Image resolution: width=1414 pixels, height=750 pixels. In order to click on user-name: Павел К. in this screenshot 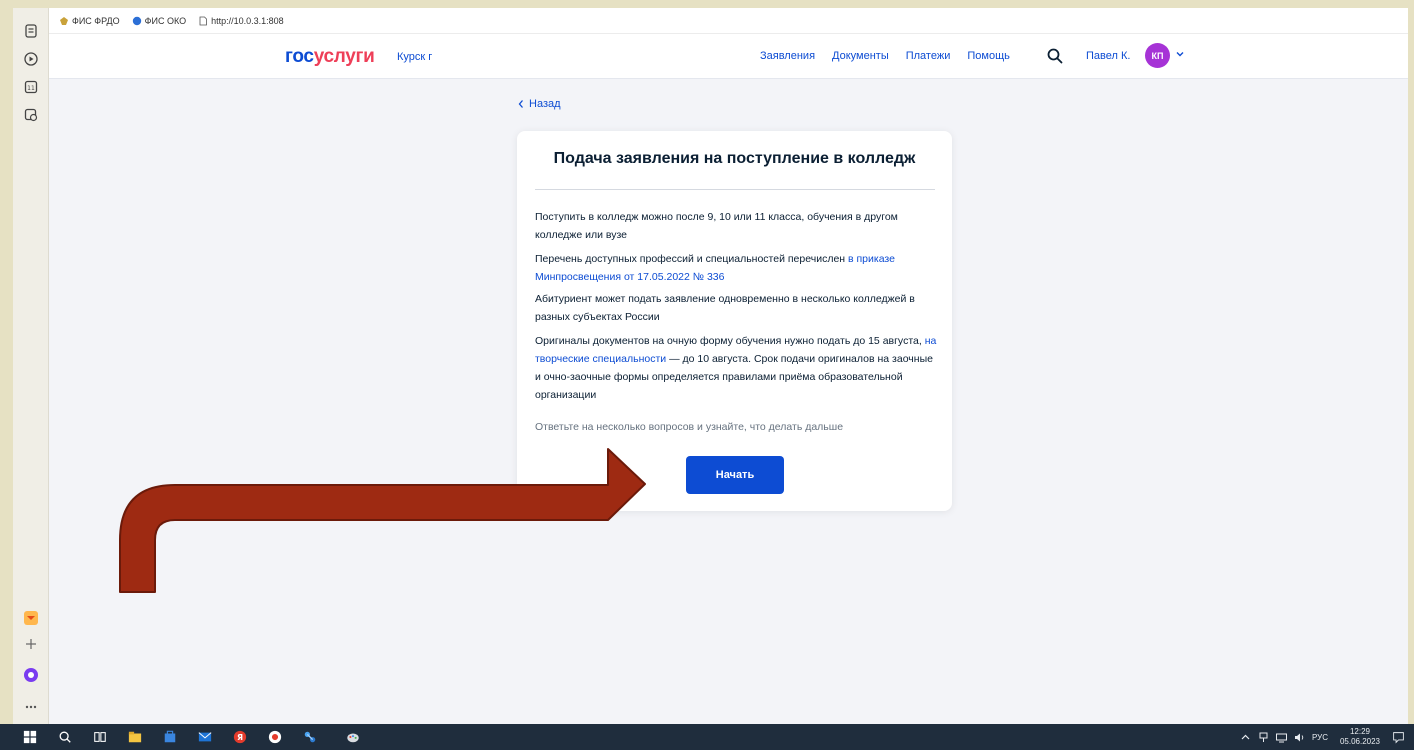, I will do `click(1108, 56)`.